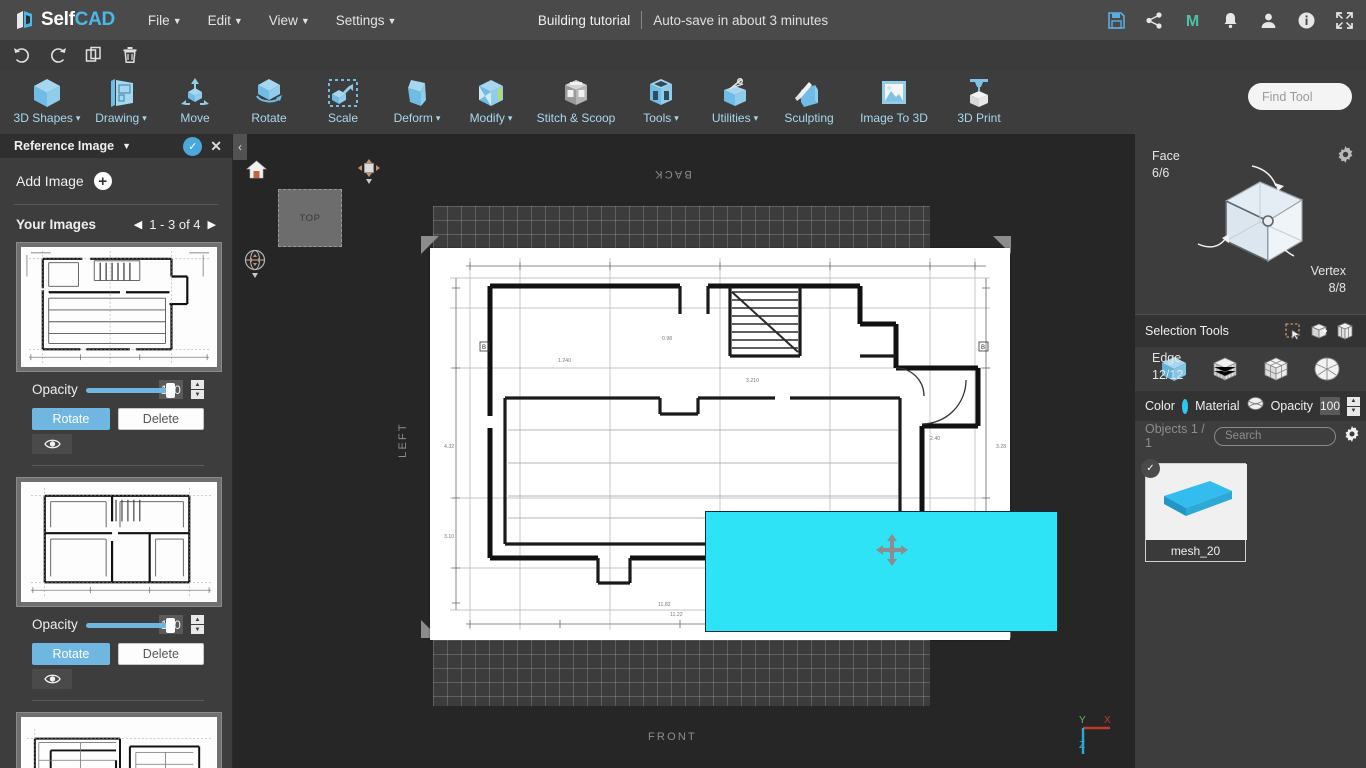  Describe the element at coordinates (979, 118) in the screenshot. I see `ribbon-tool-label: 3D Print` at that location.